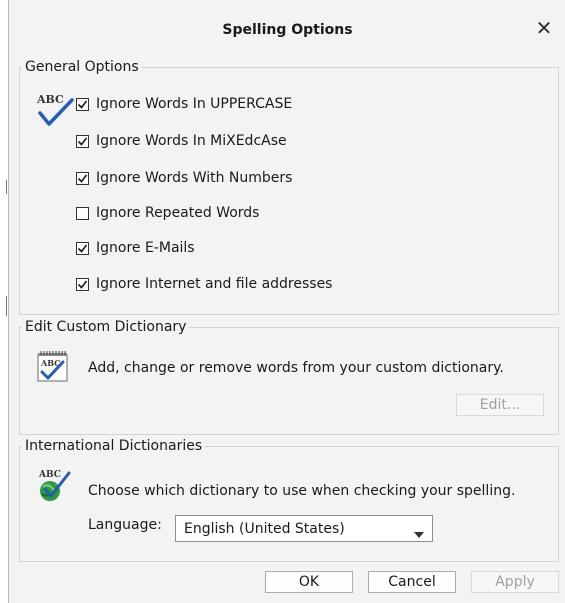  Describe the element at coordinates (287, 30) in the screenshot. I see `dialog-title: Spelling Options` at that location.